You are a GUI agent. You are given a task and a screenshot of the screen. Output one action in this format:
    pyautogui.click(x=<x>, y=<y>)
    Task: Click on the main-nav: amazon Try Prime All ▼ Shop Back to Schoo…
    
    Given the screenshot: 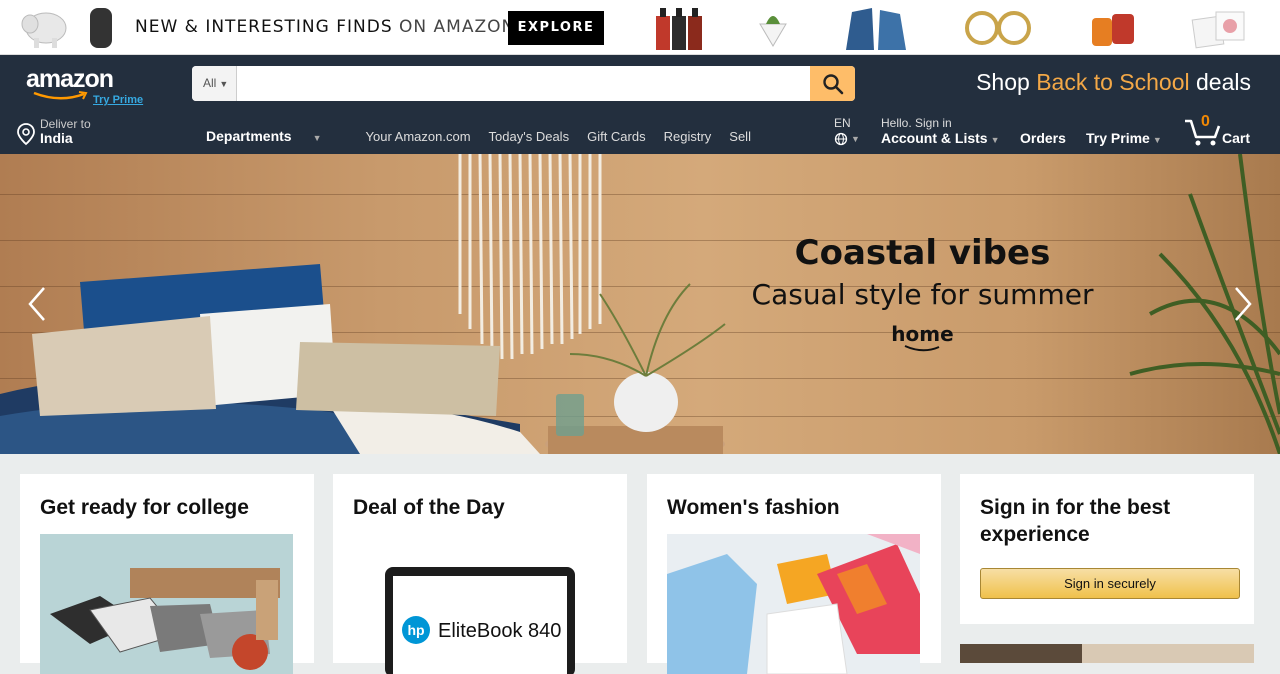 What is the action you would take?
    pyautogui.click(x=640, y=104)
    